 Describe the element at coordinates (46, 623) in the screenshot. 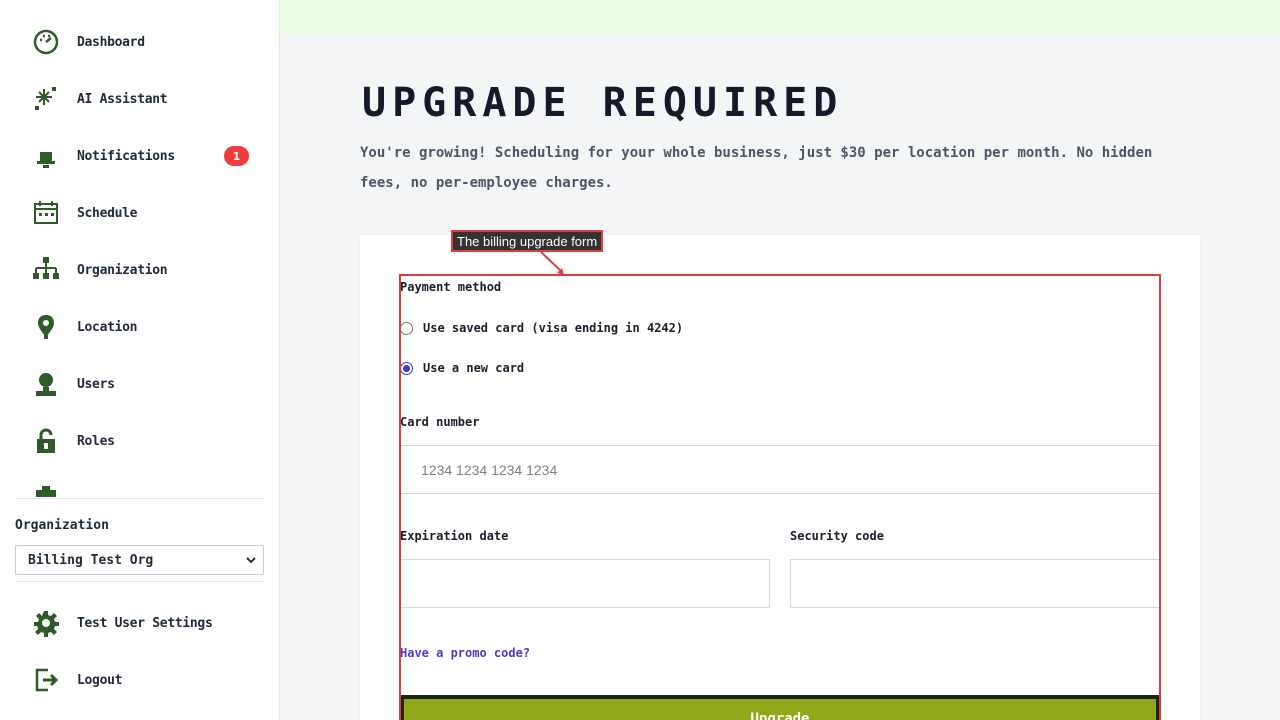

I see `gear-icon` at that location.